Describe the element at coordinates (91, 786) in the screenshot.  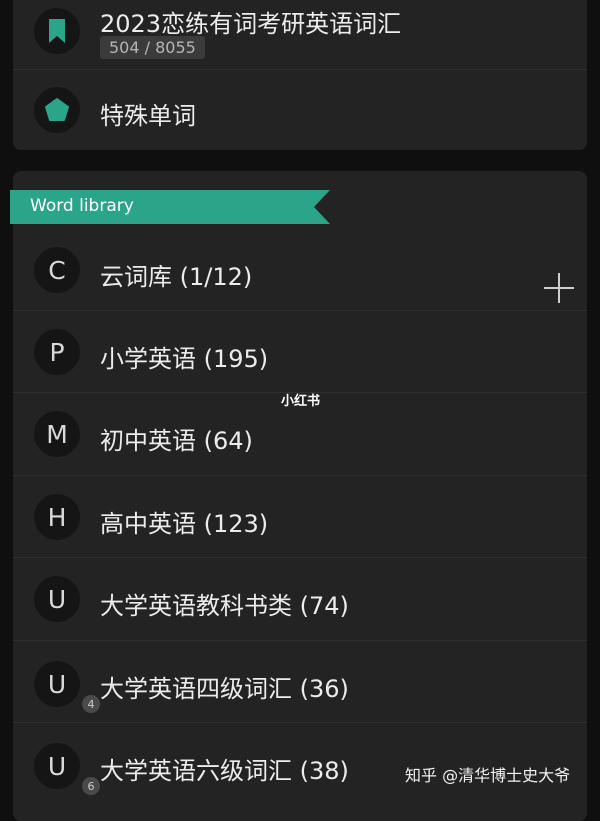
I see `level-badge: 6` at that location.